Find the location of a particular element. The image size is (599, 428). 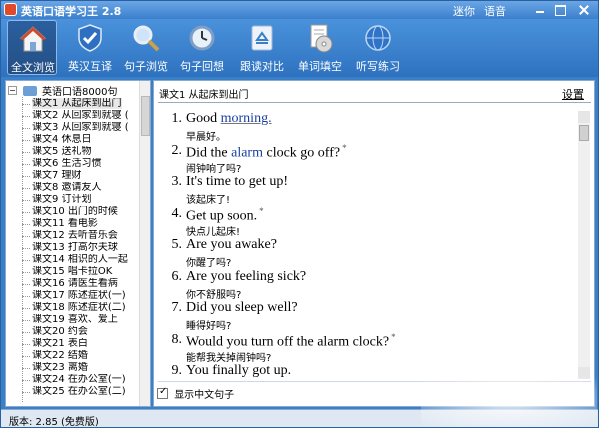

tool-label: 英汉互译 is located at coordinates (90, 66).